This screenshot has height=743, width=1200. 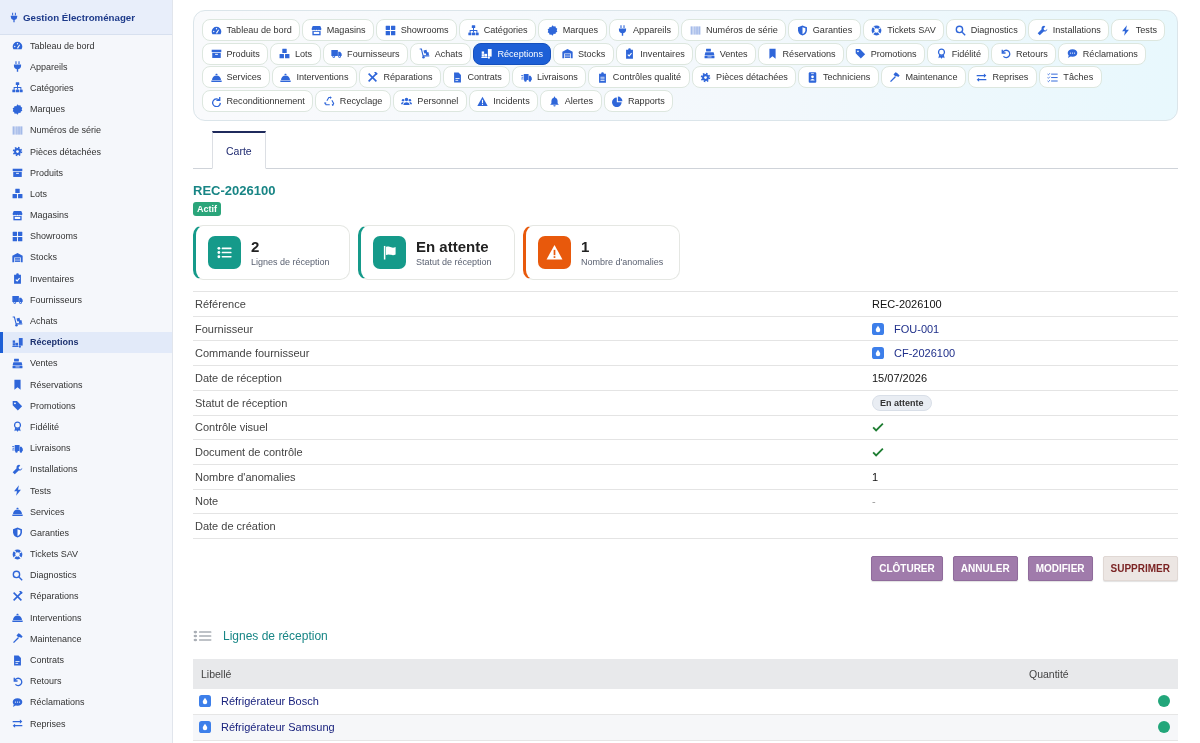 What do you see at coordinates (1072, 54) in the screenshot?
I see `chat-bubble-icon` at bounding box center [1072, 54].